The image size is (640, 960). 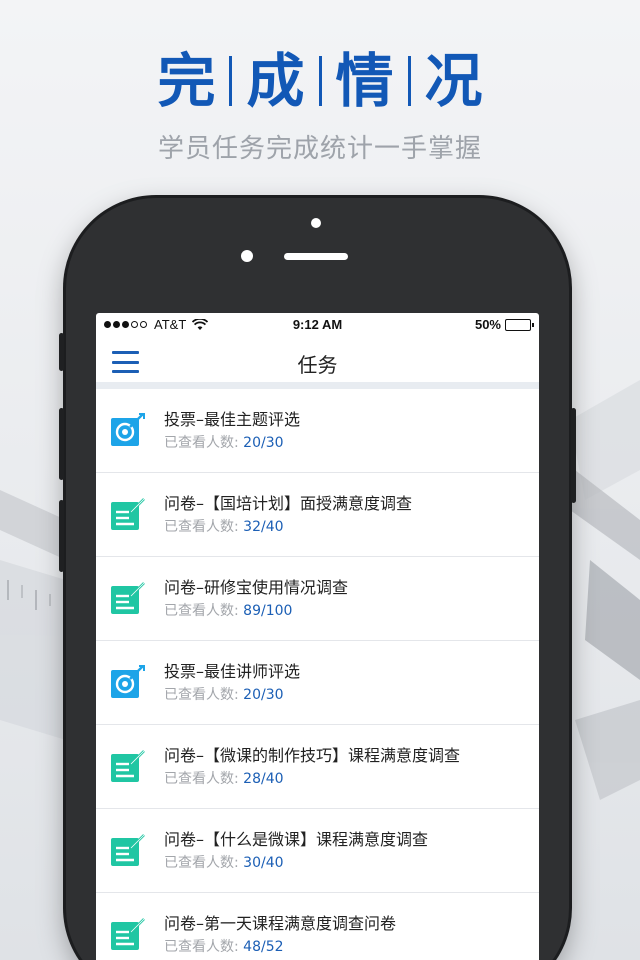 What do you see at coordinates (288, 503) in the screenshot?
I see `task-title: 问卷–【国培计划】面授满意度调查` at bounding box center [288, 503].